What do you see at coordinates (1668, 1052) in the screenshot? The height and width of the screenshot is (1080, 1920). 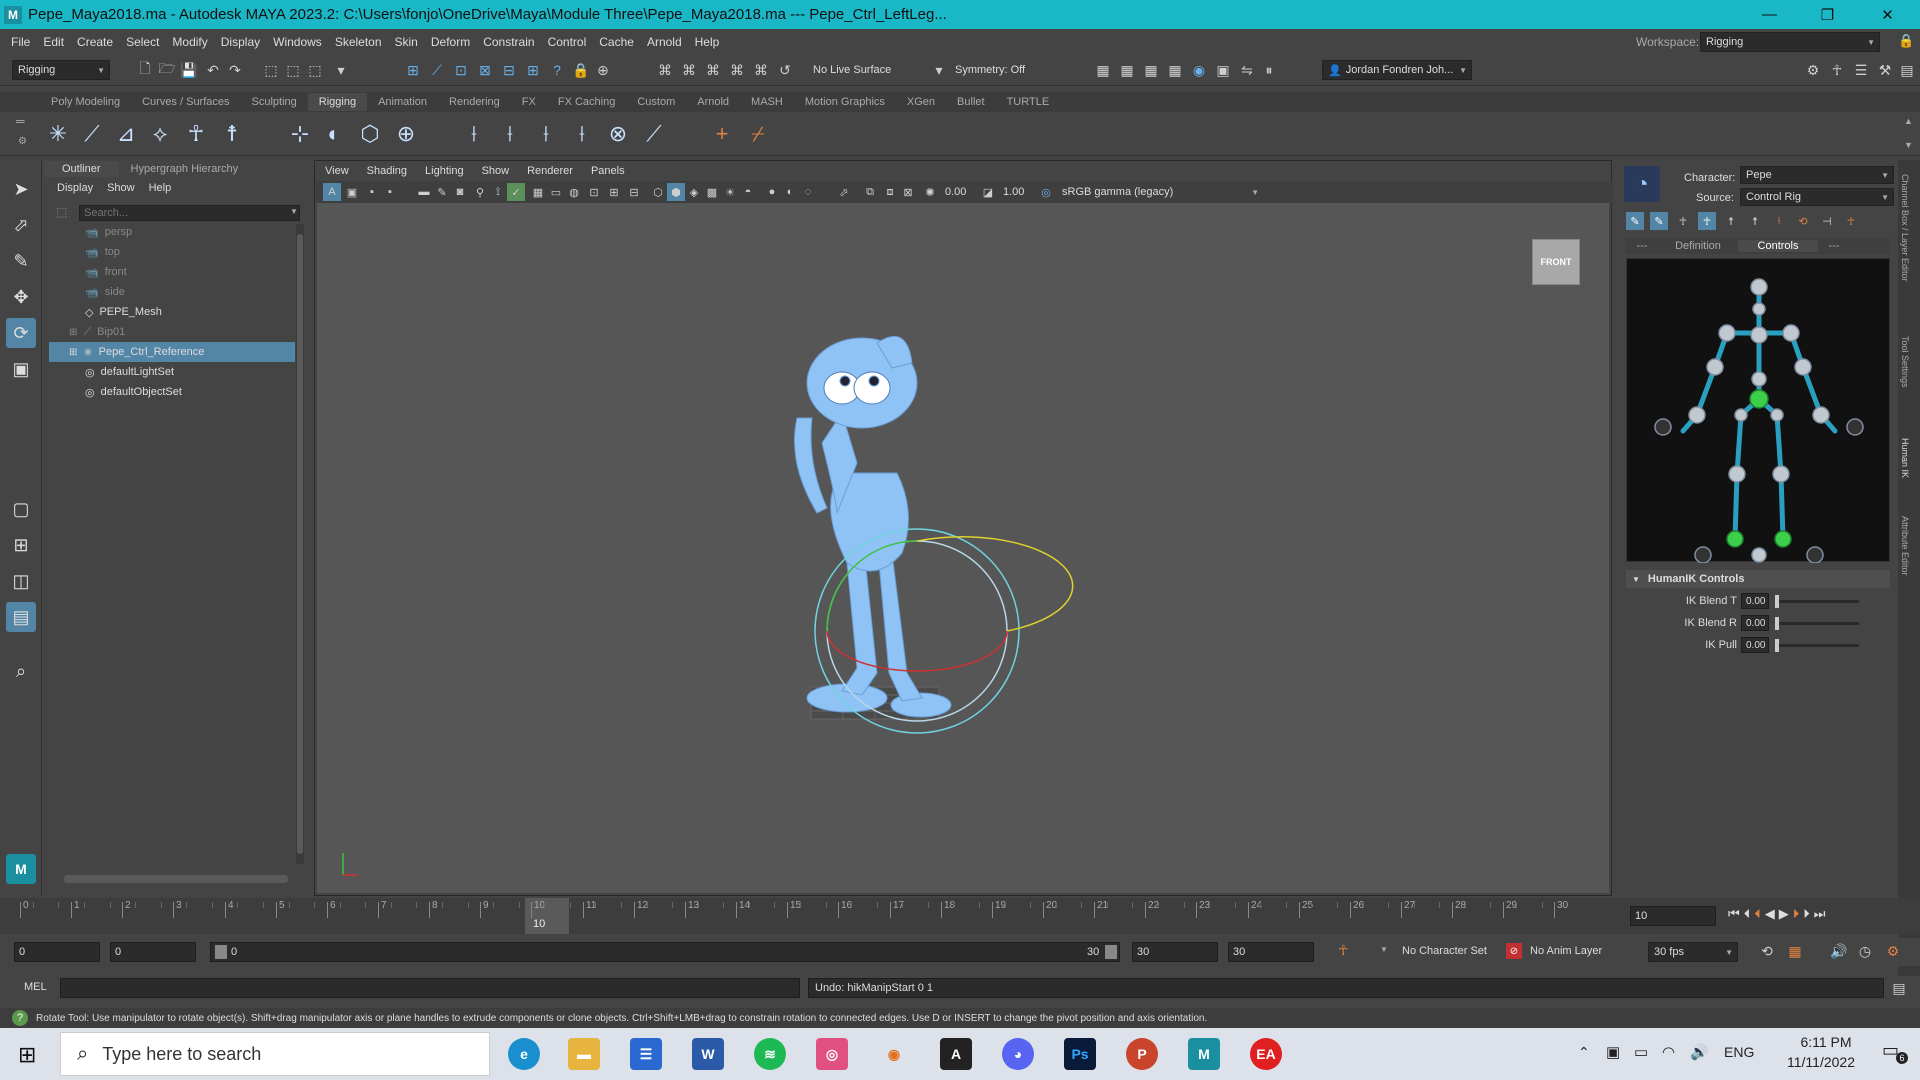 I see `wifi-icon: ◠` at bounding box center [1668, 1052].